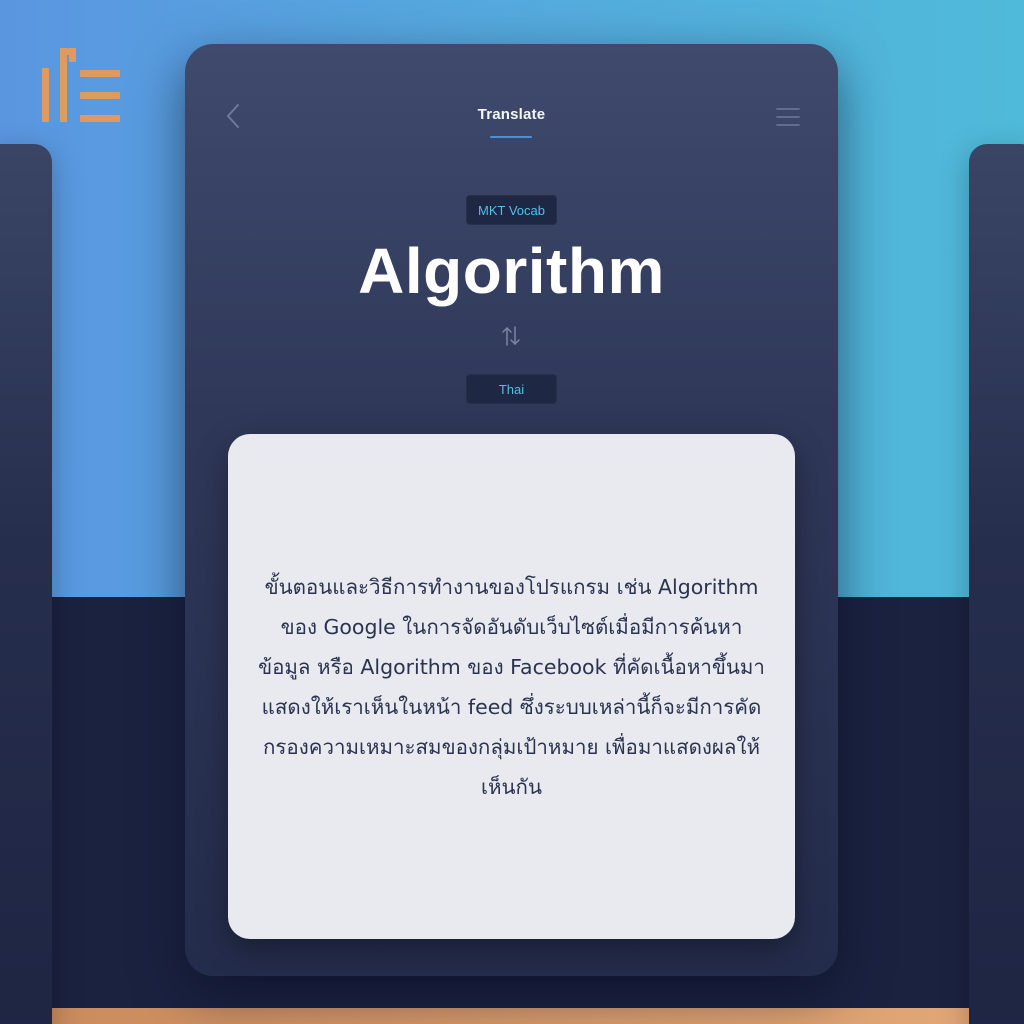 The image size is (1024, 1024). I want to click on swap-vertical-icon, so click(511, 336).